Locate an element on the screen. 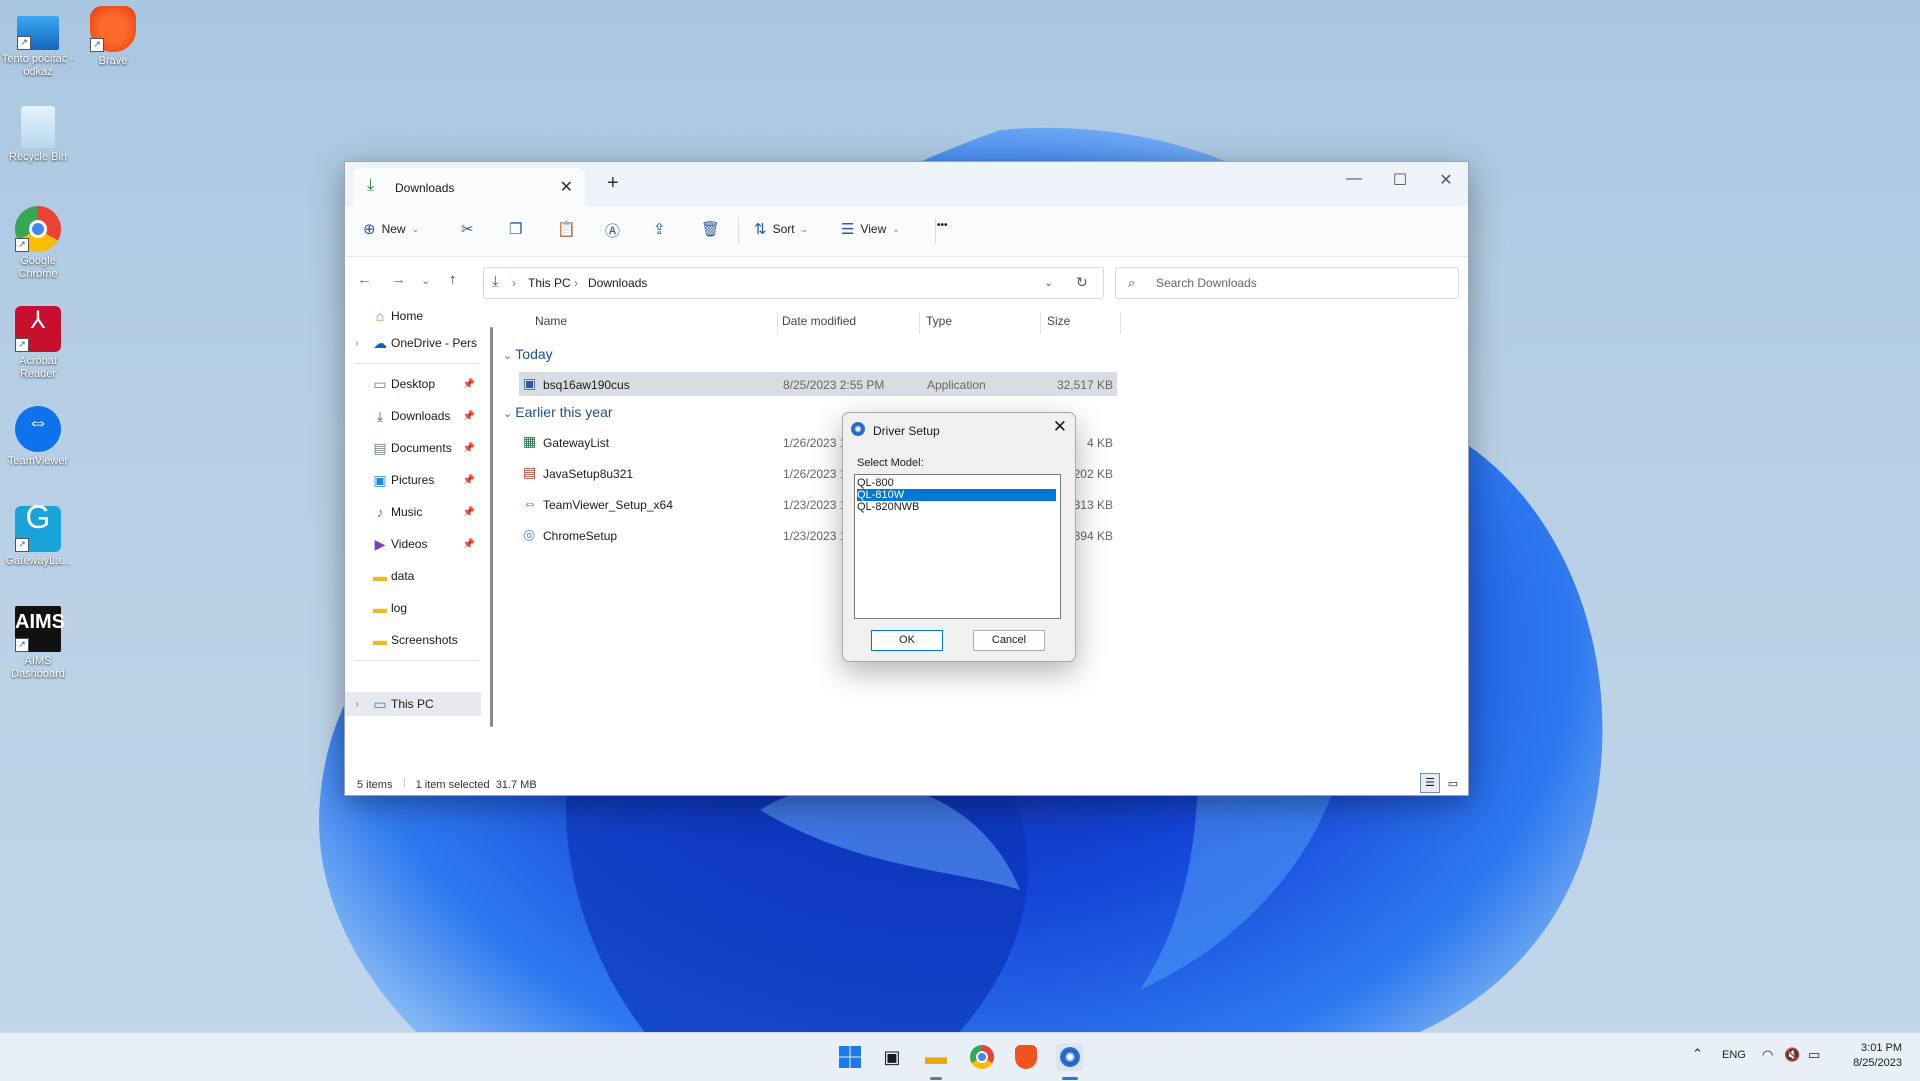  folder-icon: ▬ is located at coordinates (380, 608).